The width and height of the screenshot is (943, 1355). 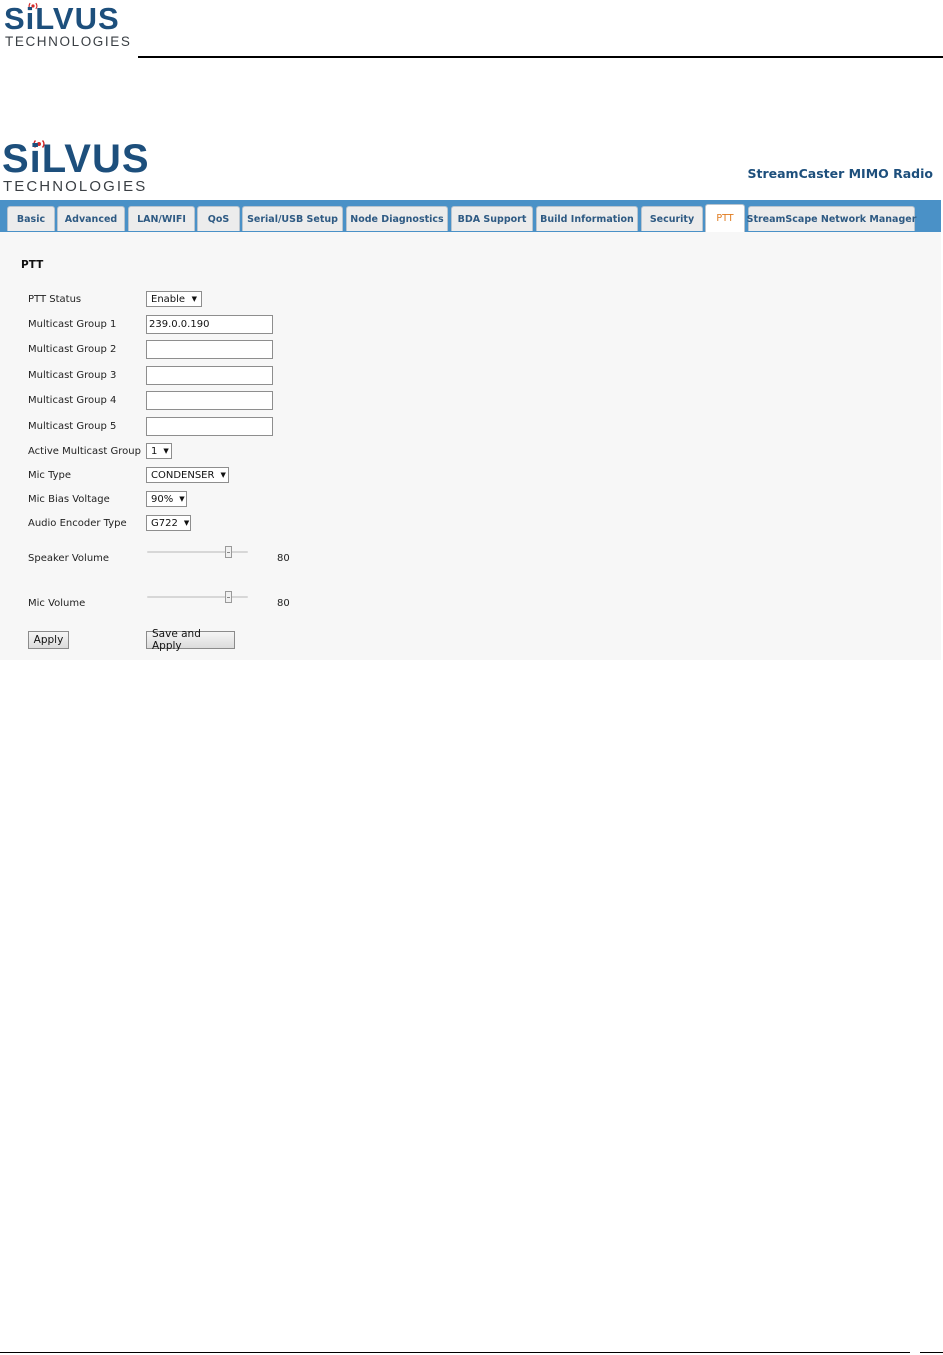 I want to click on multicast-group-4-input, so click(x=209, y=400).